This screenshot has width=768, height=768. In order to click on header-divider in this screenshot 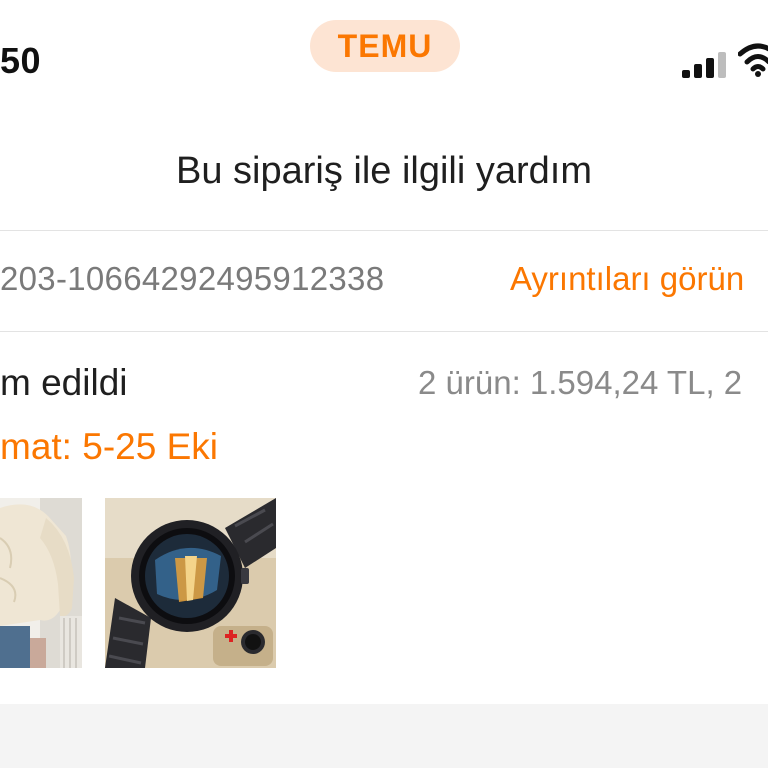, I will do `click(384, 230)`.